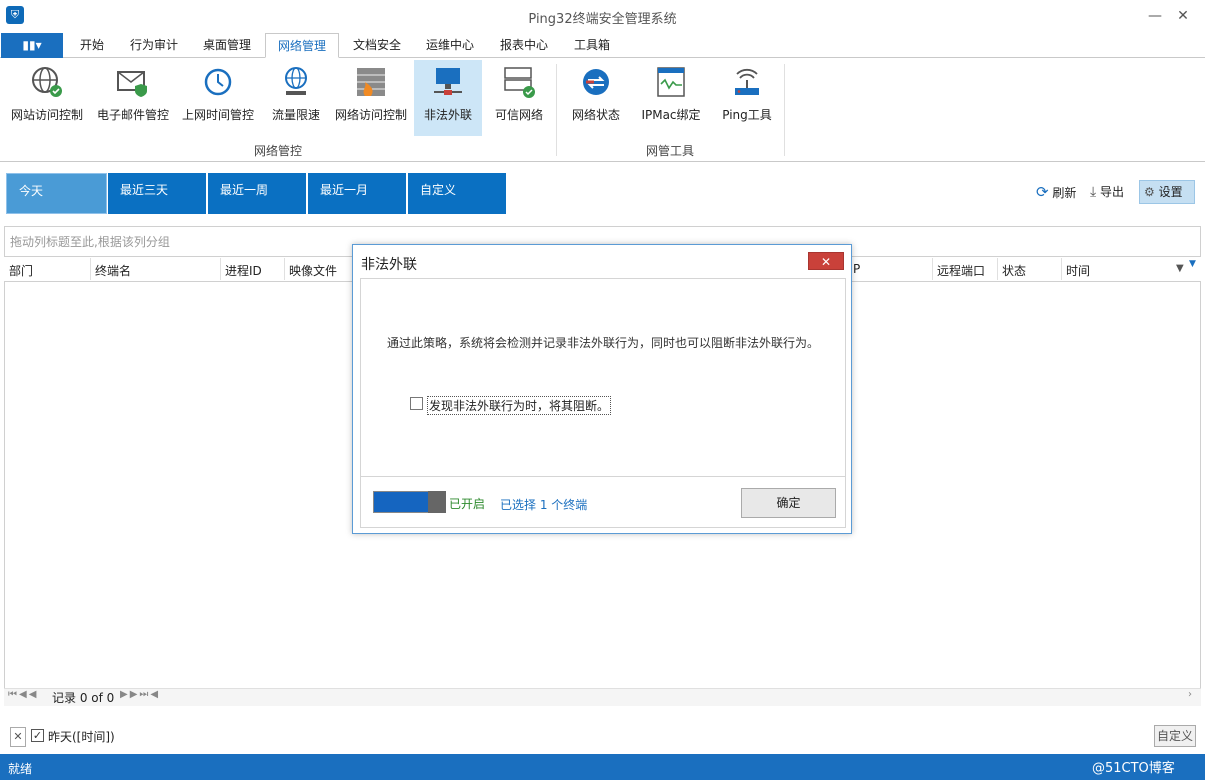 This screenshot has width=1205, height=780. Describe the element at coordinates (518, 115) in the screenshot. I see `ribbon-label: 可信网络` at that location.